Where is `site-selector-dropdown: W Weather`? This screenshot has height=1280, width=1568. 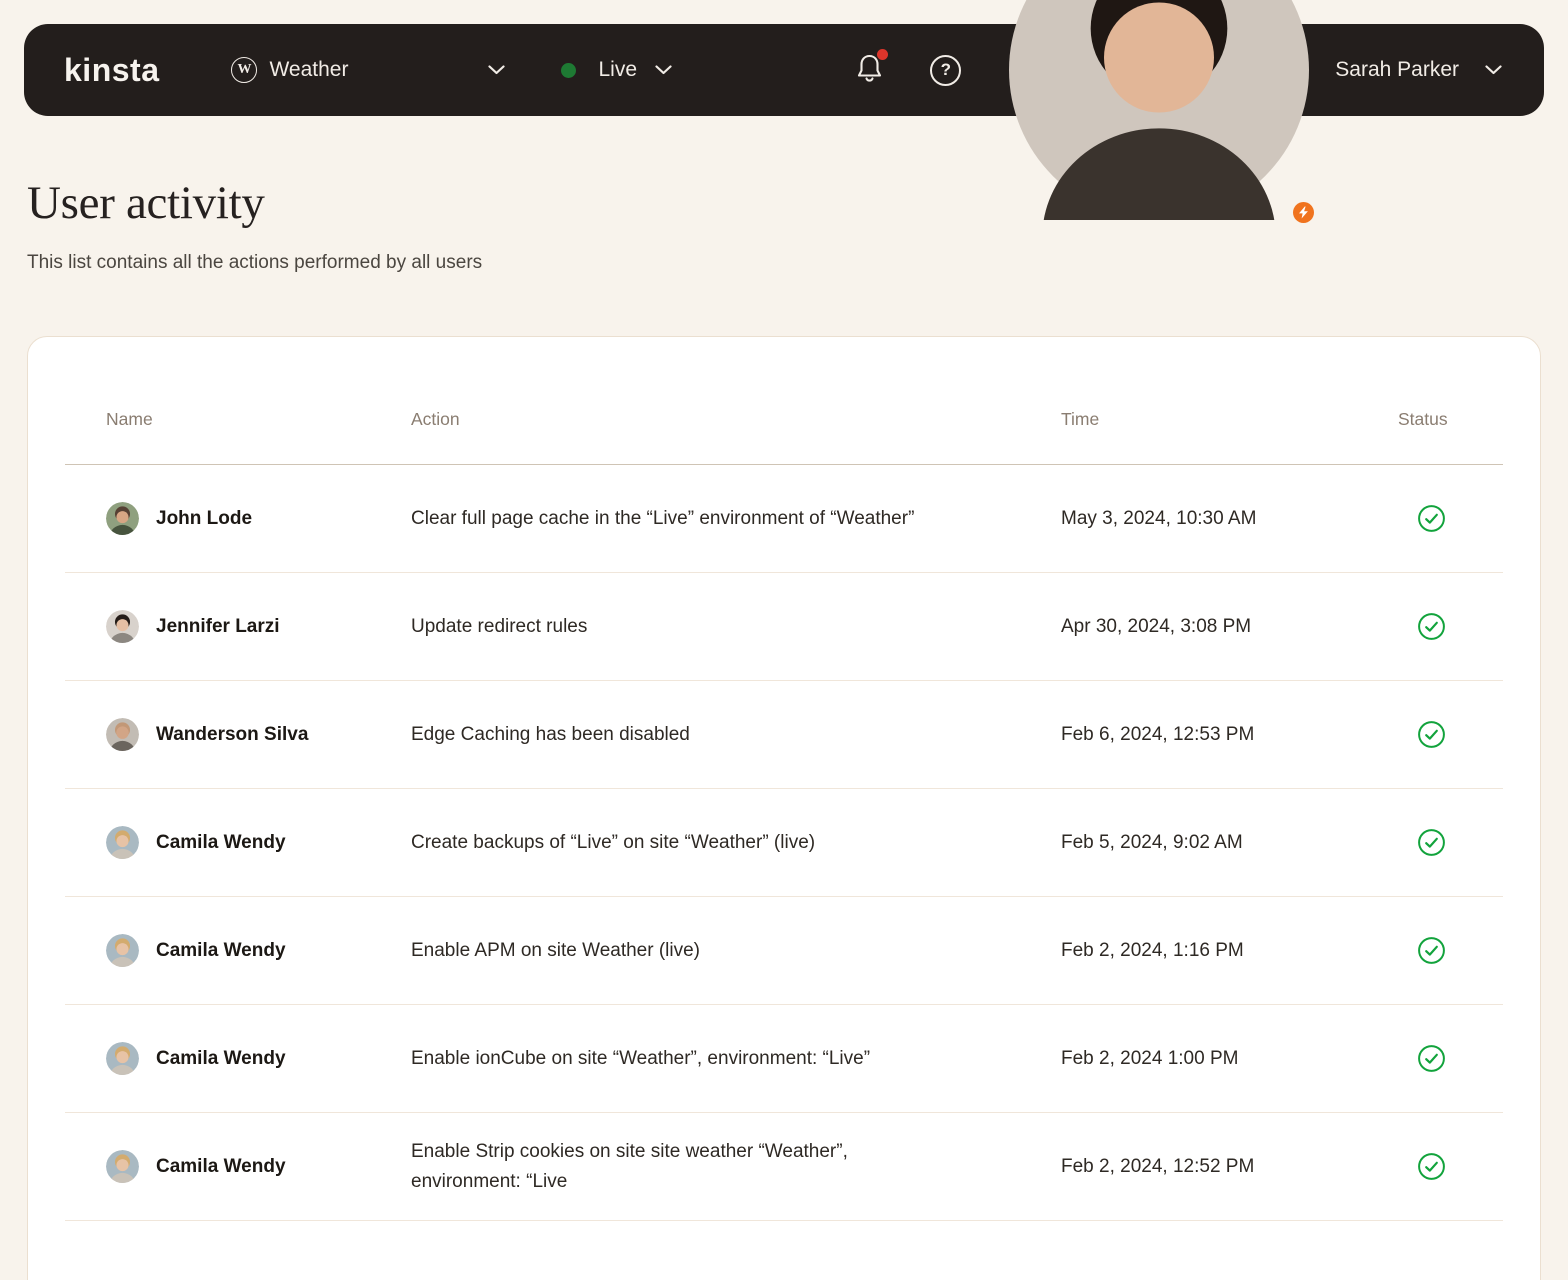
site-selector-dropdown: W Weather is located at coordinates (368, 70).